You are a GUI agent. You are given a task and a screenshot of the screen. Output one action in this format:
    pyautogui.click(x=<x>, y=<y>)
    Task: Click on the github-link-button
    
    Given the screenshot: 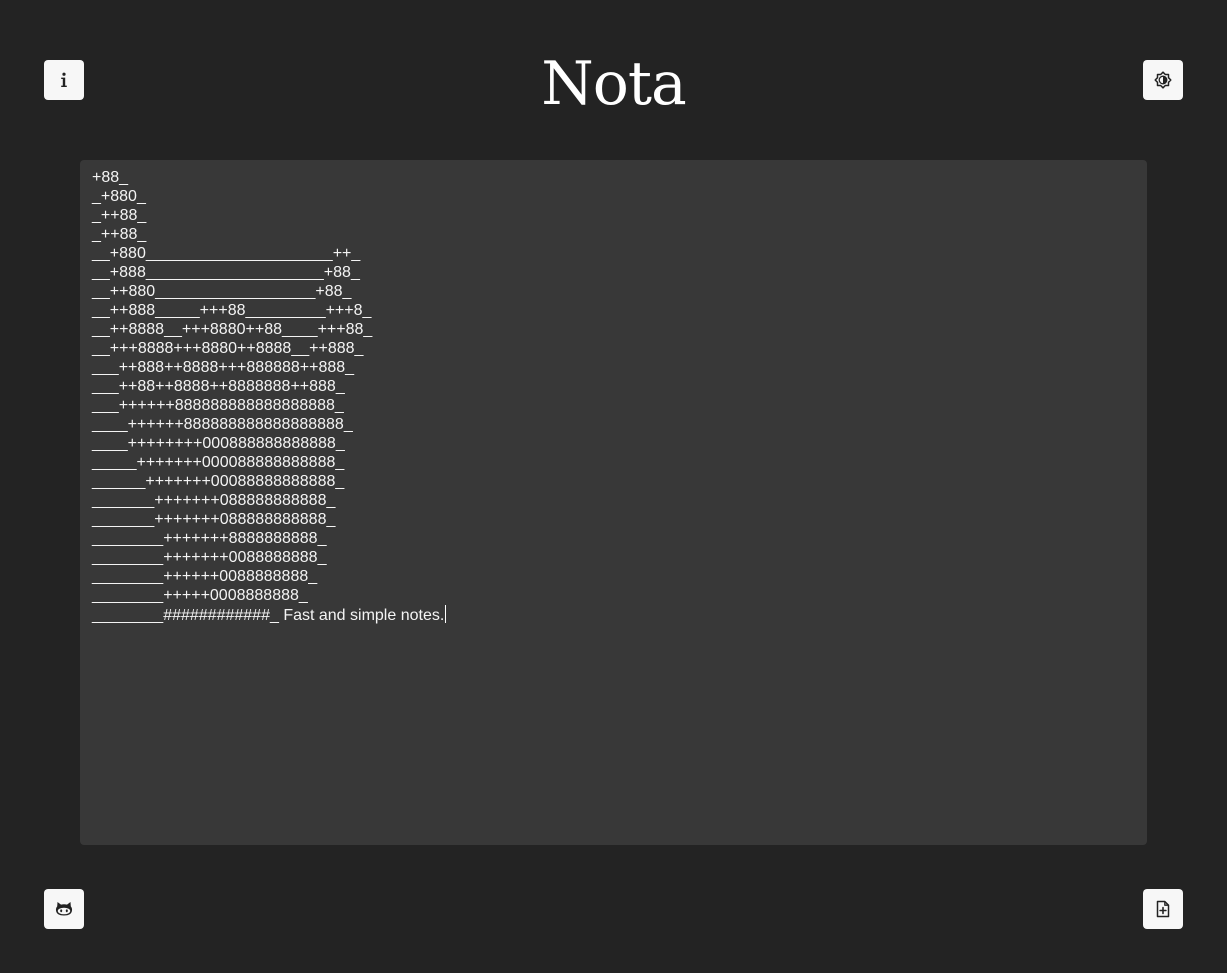 What is the action you would take?
    pyautogui.click(x=64, y=909)
    